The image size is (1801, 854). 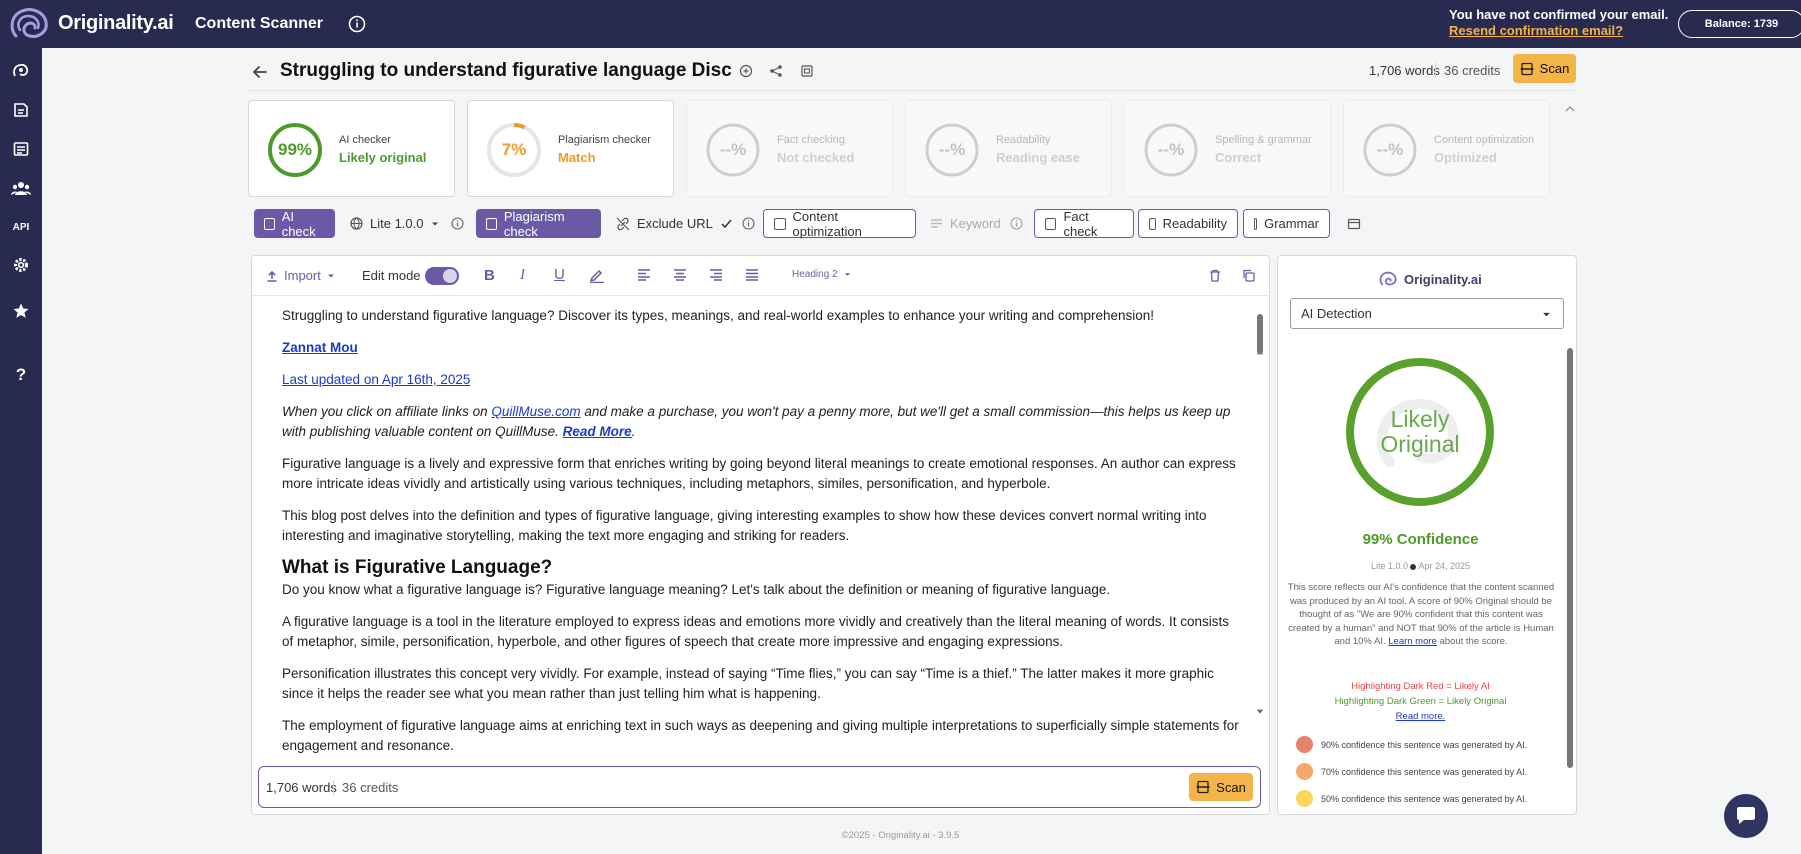 I want to click on chat-button, so click(x=1746, y=816).